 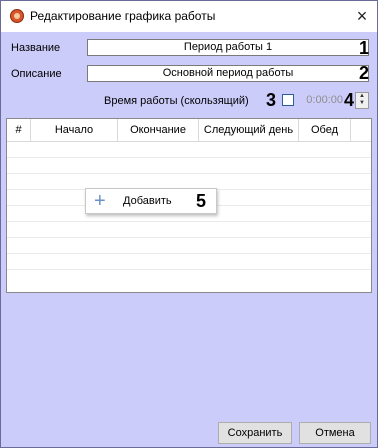 What do you see at coordinates (362, 103) in the screenshot?
I see `spin-down-icon: ▼` at bounding box center [362, 103].